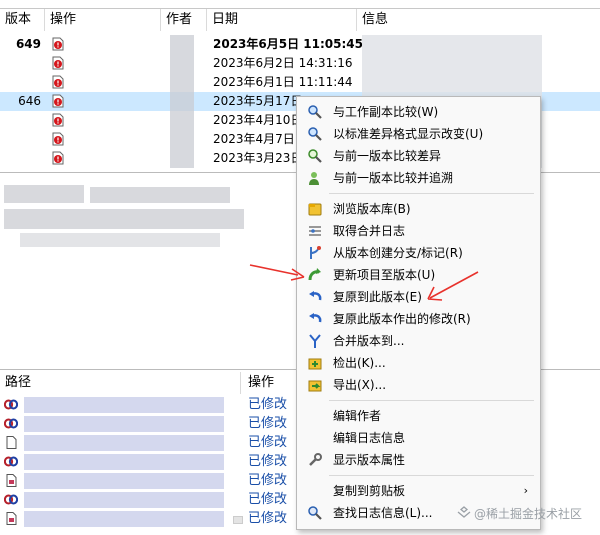 The height and width of the screenshot is (535, 600). I want to click on export-icon, so click(315, 386).